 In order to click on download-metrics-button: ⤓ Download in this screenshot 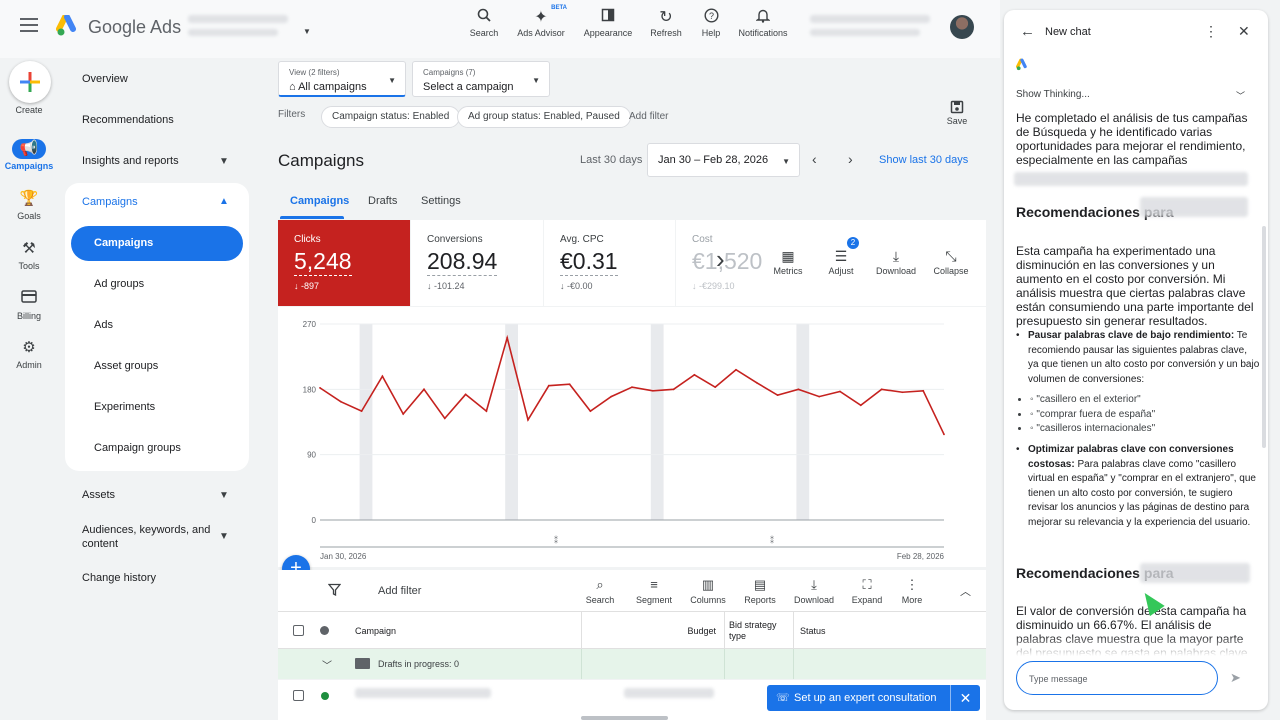, I will do `click(896, 262)`.